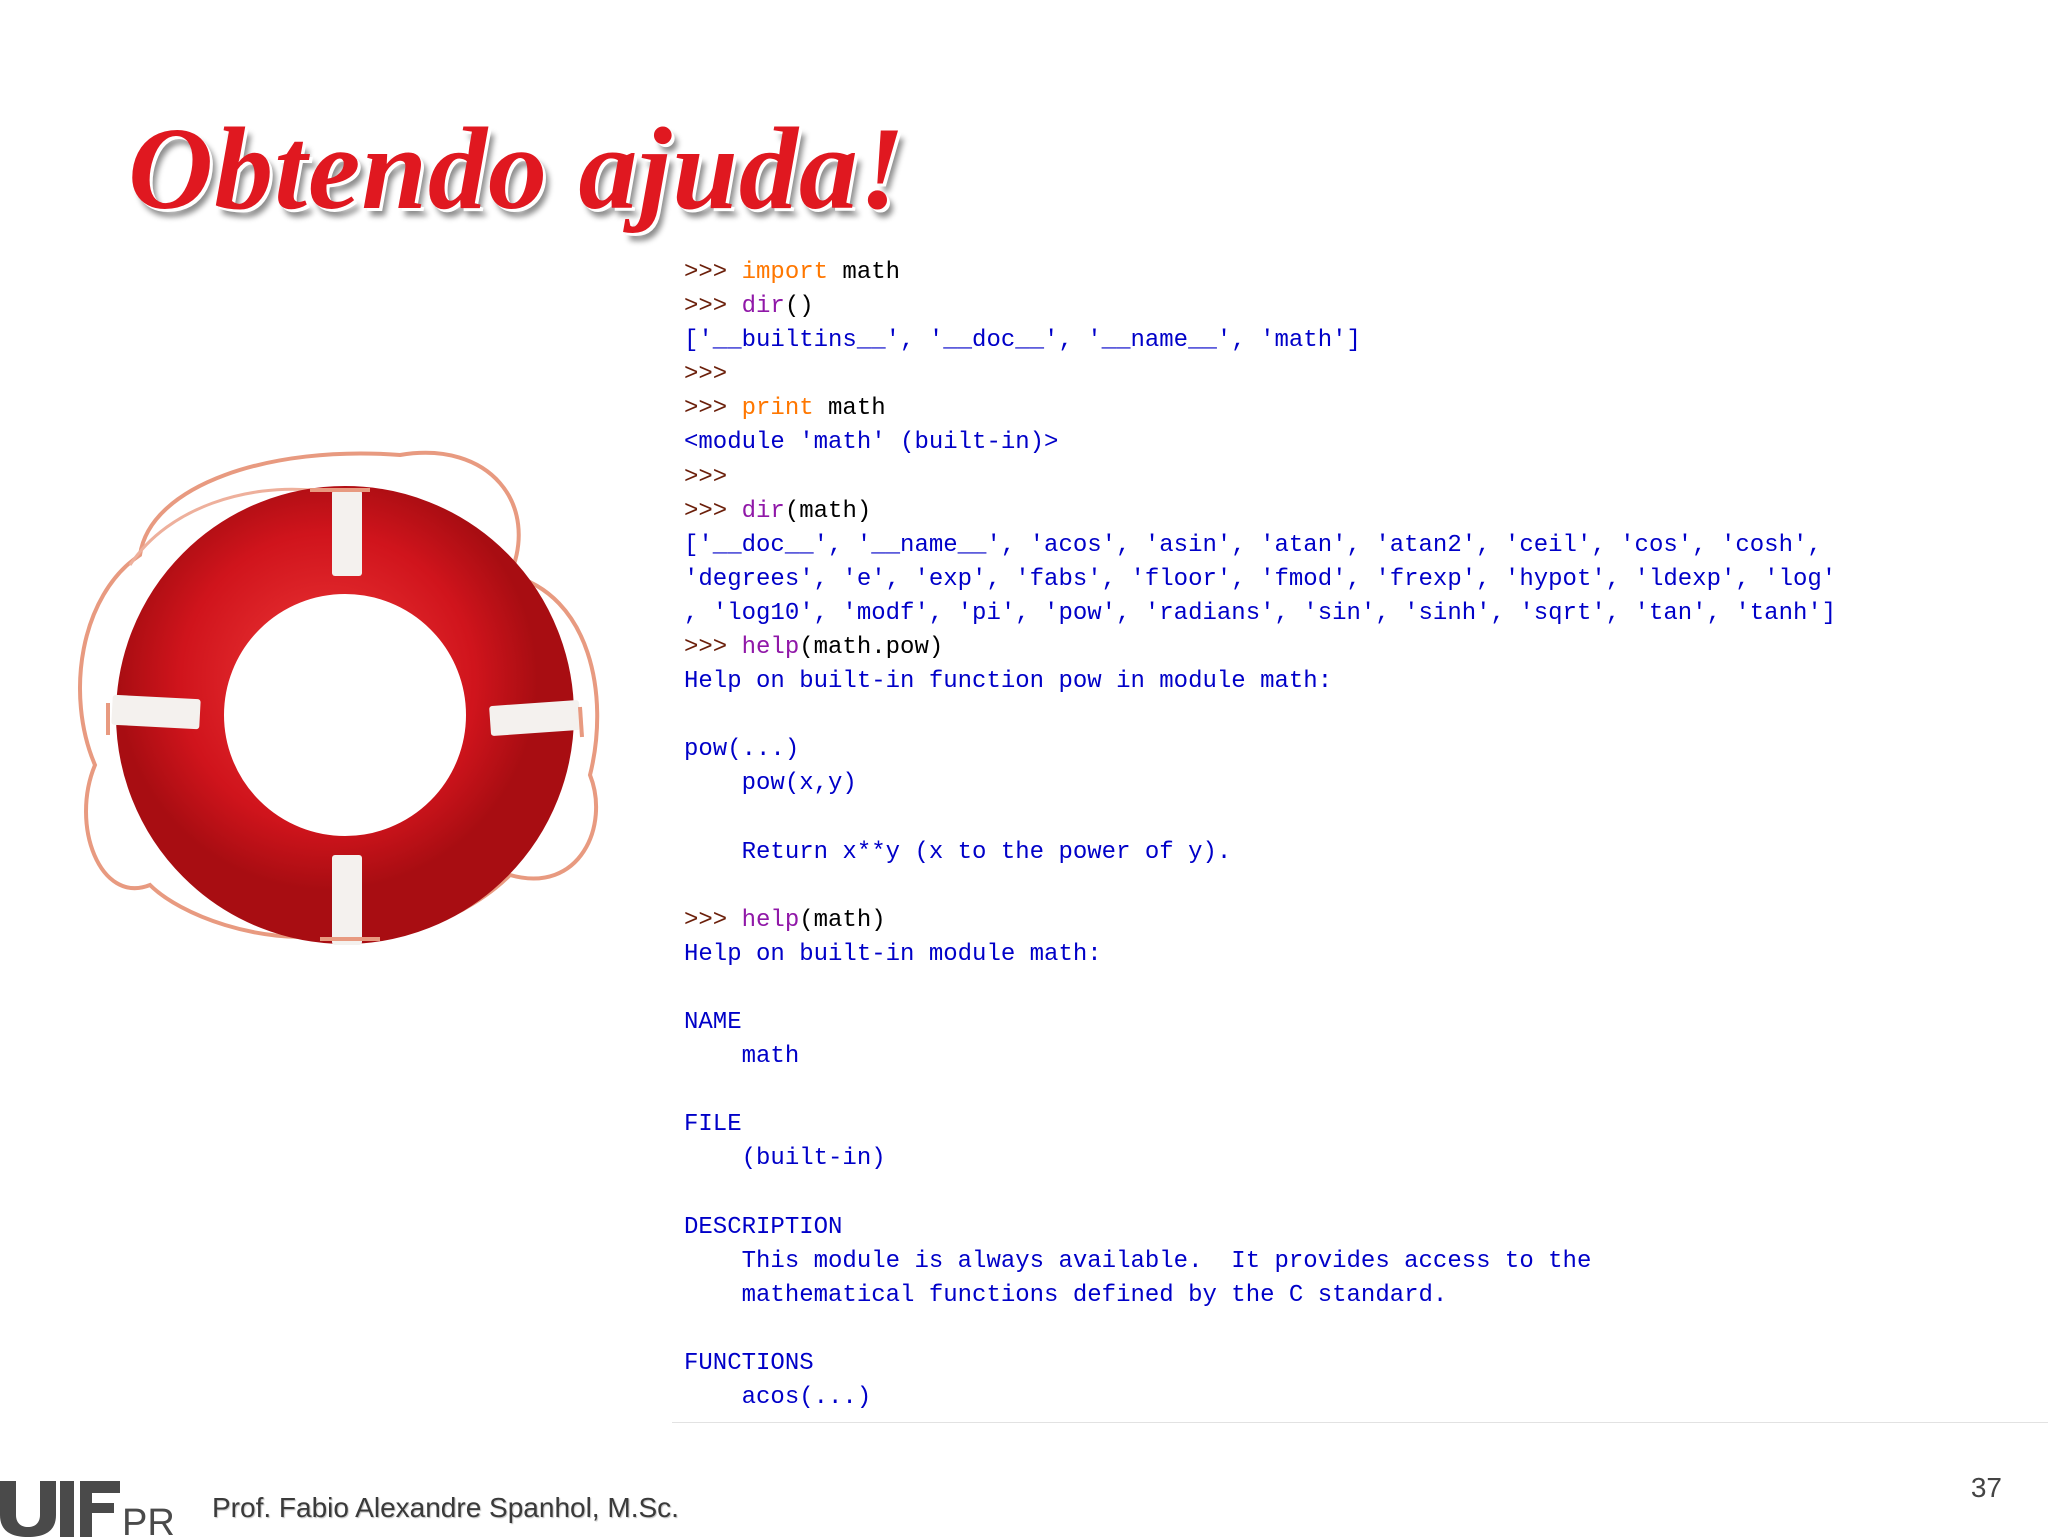 The height and width of the screenshot is (1537, 2048). I want to click on console-text: (), so click(799, 307).